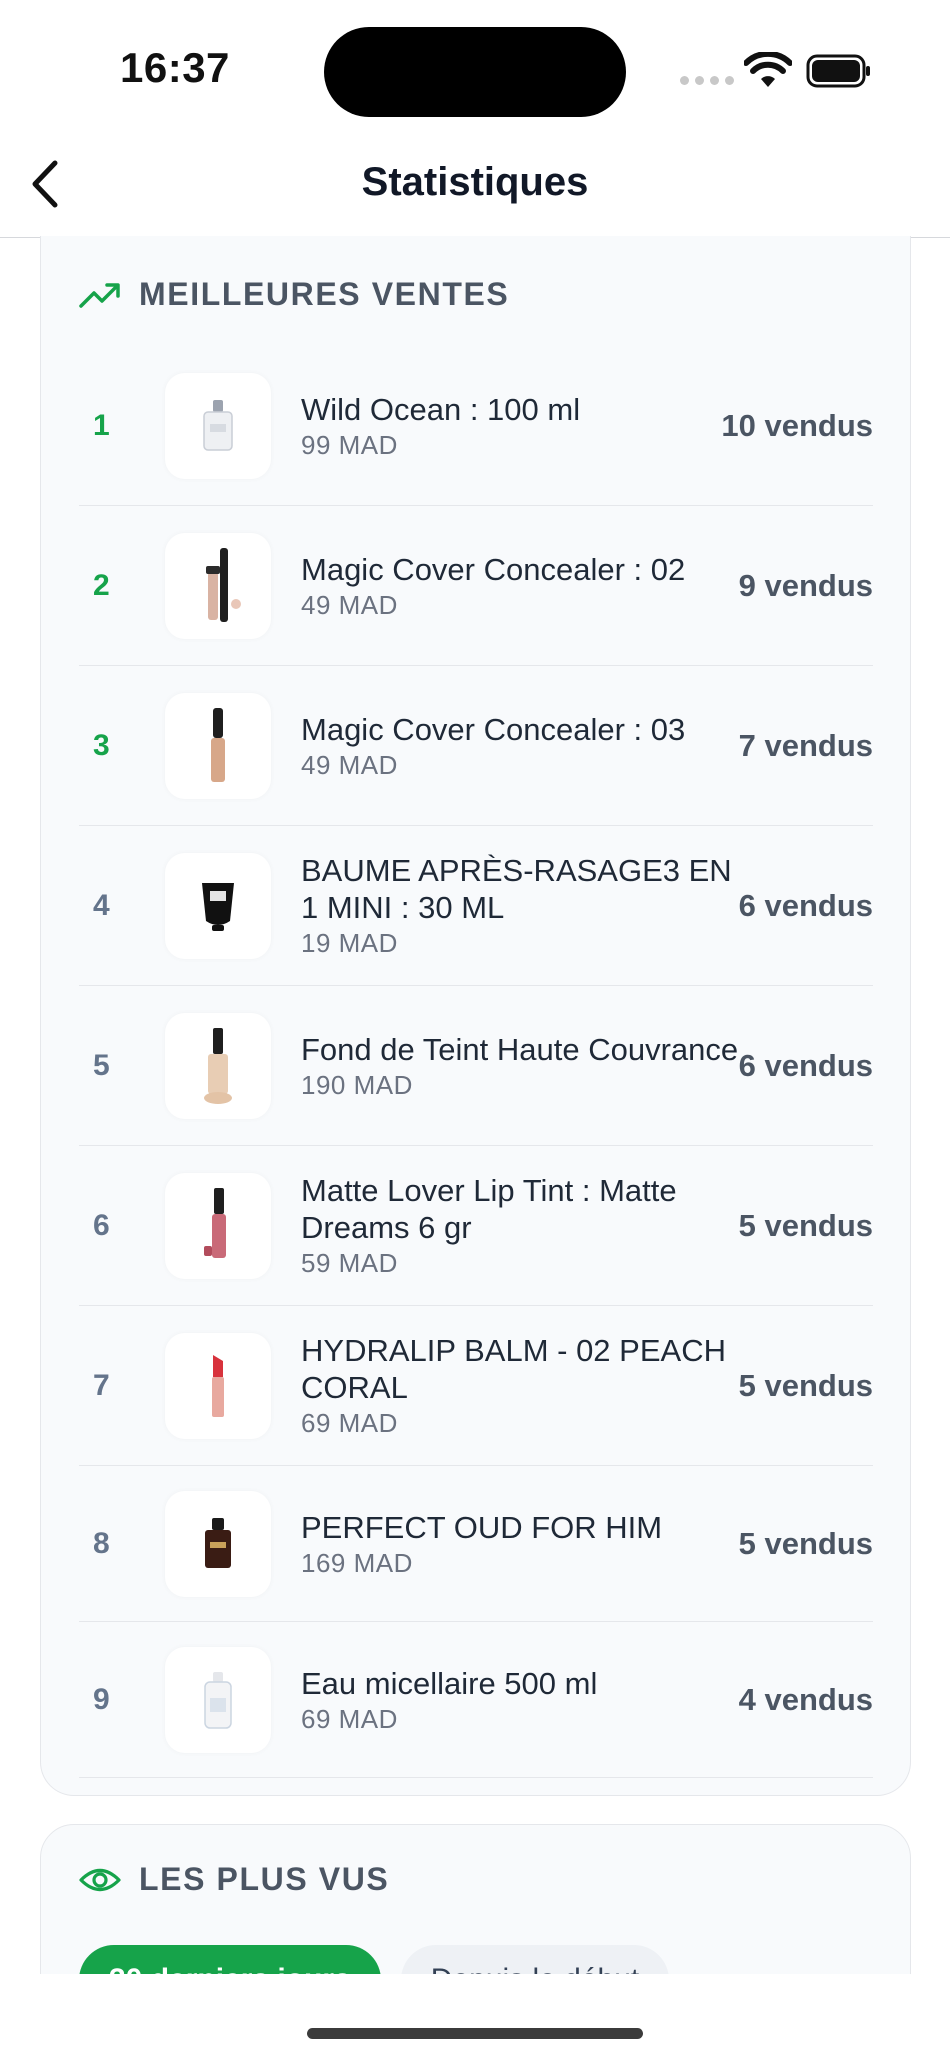 The height and width of the screenshot is (2058, 950). What do you see at coordinates (797, 425) in the screenshot?
I see `units-sold: 10 vendus` at bounding box center [797, 425].